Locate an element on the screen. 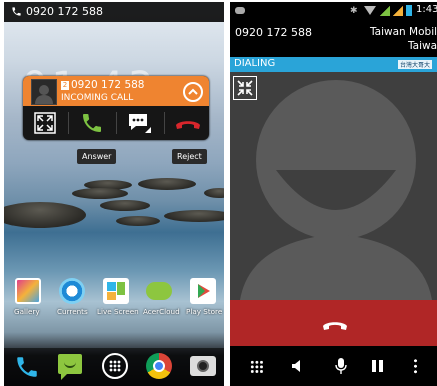  chrome-icon is located at coordinates (159, 366).